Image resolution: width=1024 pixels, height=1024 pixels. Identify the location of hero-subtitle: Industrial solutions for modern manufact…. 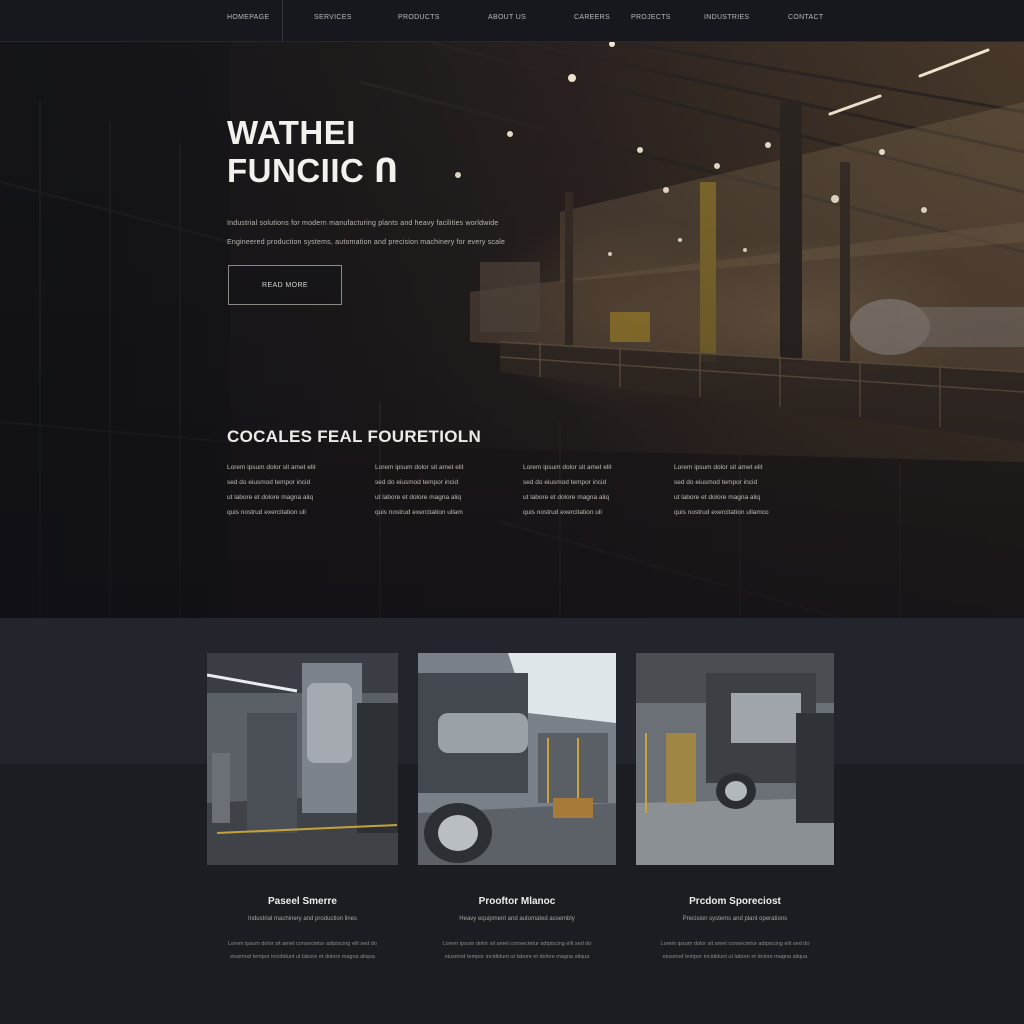
(387, 233).